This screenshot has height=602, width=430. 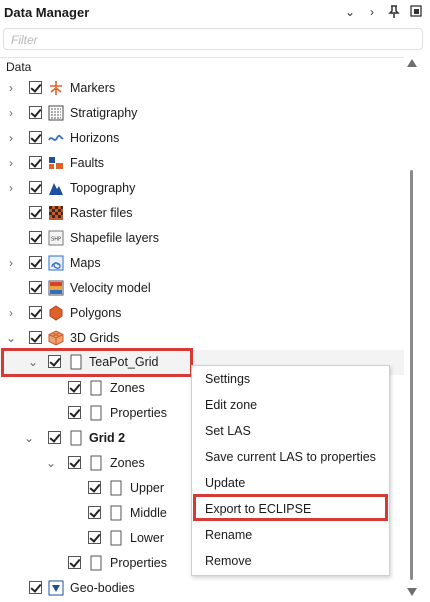 What do you see at coordinates (202, 138) in the screenshot?
I see `tree-item-horizons: › Horizons` at bounding box center [202, 138].